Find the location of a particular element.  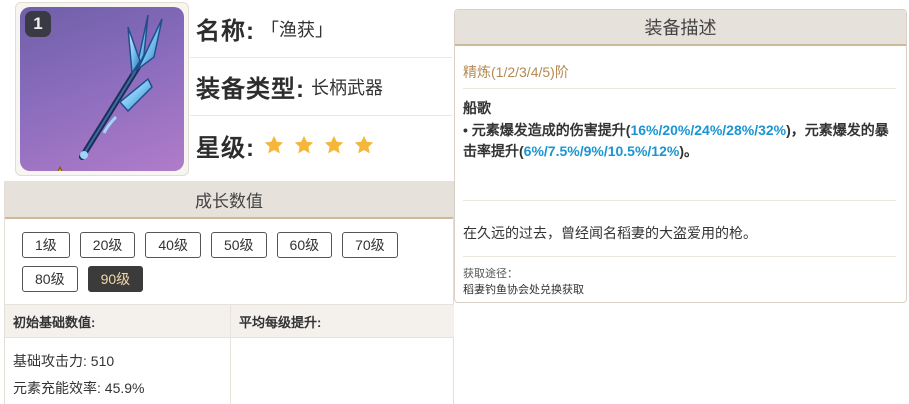

level-button: 70级 is located at coordinates (370, 245).